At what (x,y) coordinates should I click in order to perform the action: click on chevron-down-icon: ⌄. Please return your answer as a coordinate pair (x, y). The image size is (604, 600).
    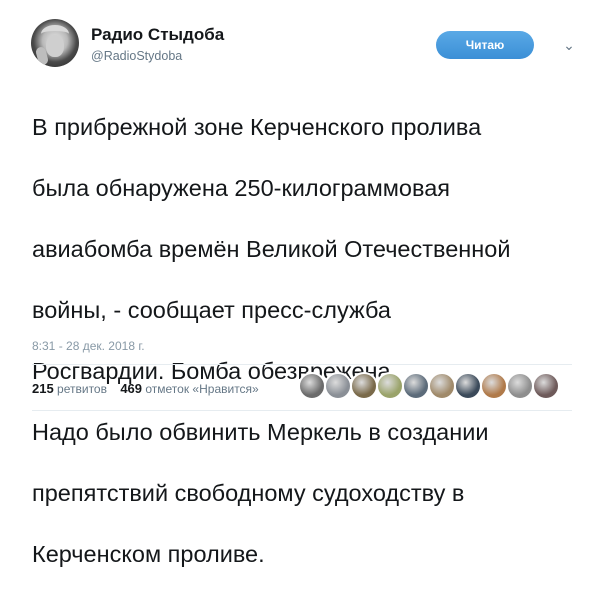
    Looking at the image, I should click on (569, 45).